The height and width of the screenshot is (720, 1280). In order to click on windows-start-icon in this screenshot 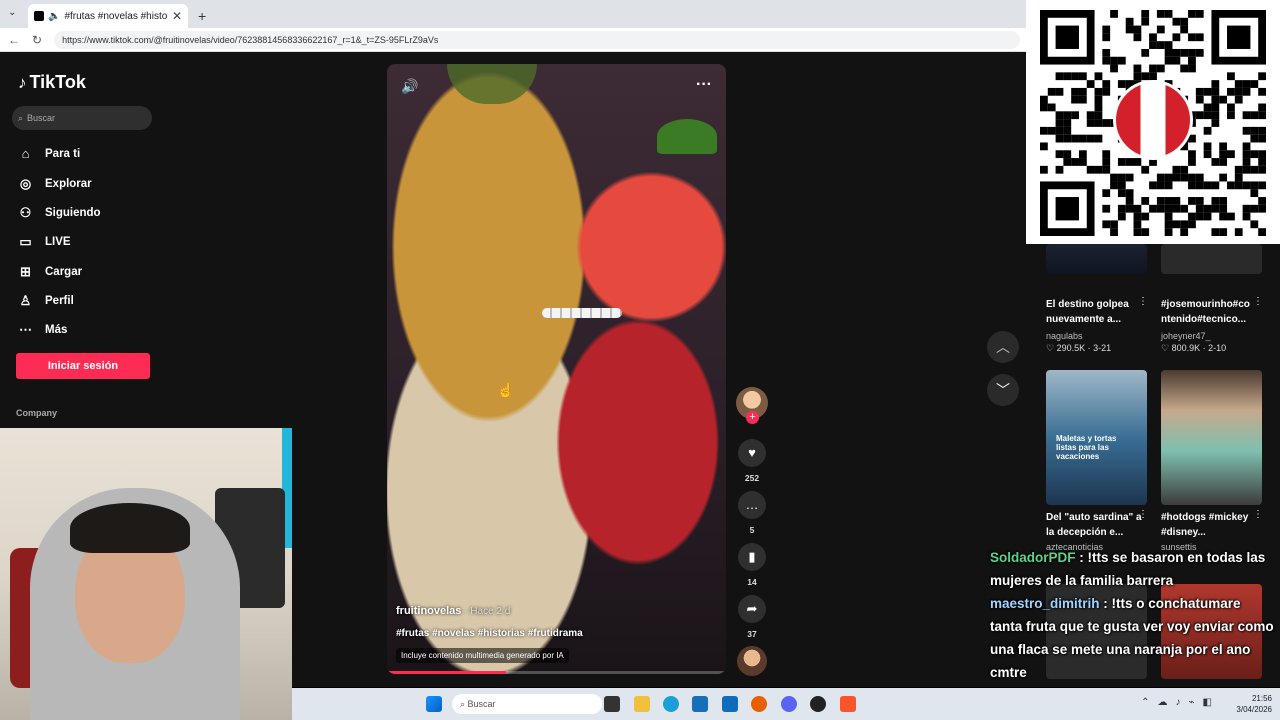, I will do `click(434, 704)`.